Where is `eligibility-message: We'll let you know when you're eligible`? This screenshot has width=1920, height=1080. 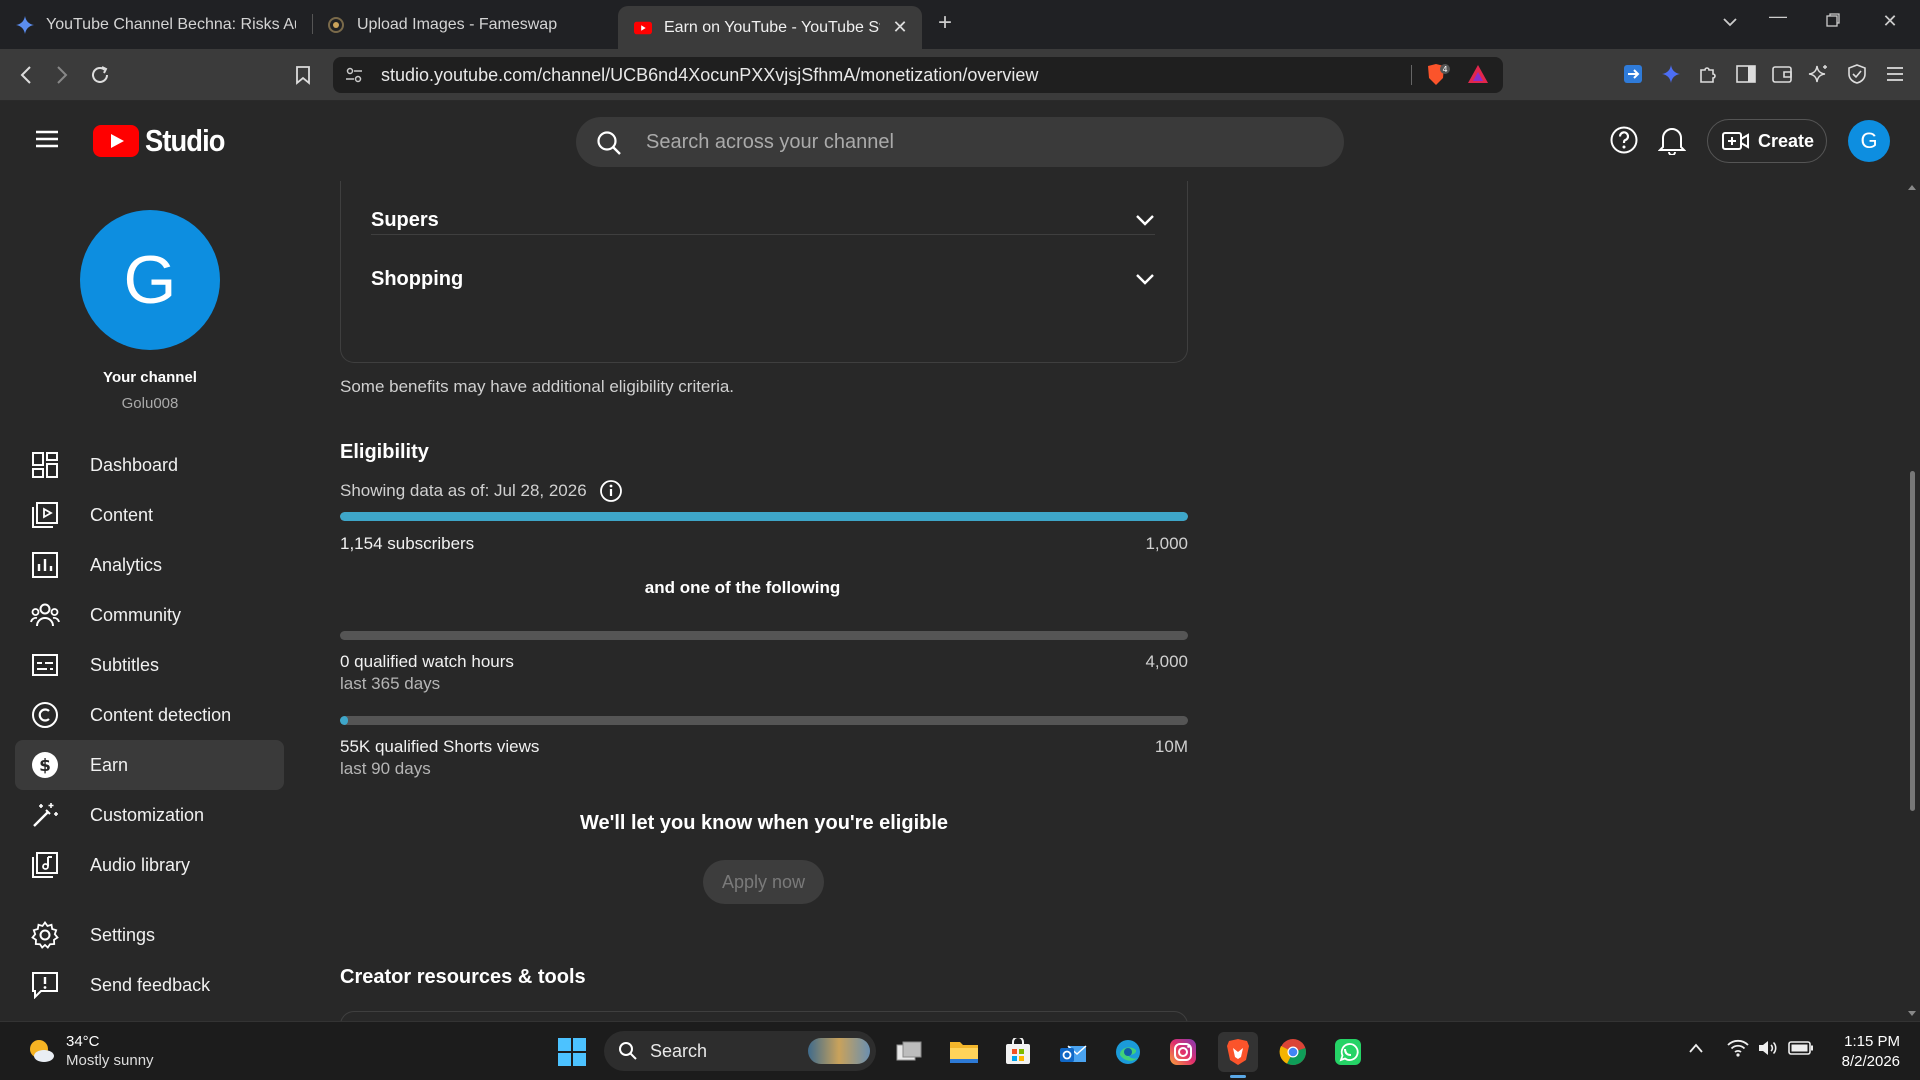 eligibility-message: We'll let you know when you're eligible is located at coordinates (764, 823).